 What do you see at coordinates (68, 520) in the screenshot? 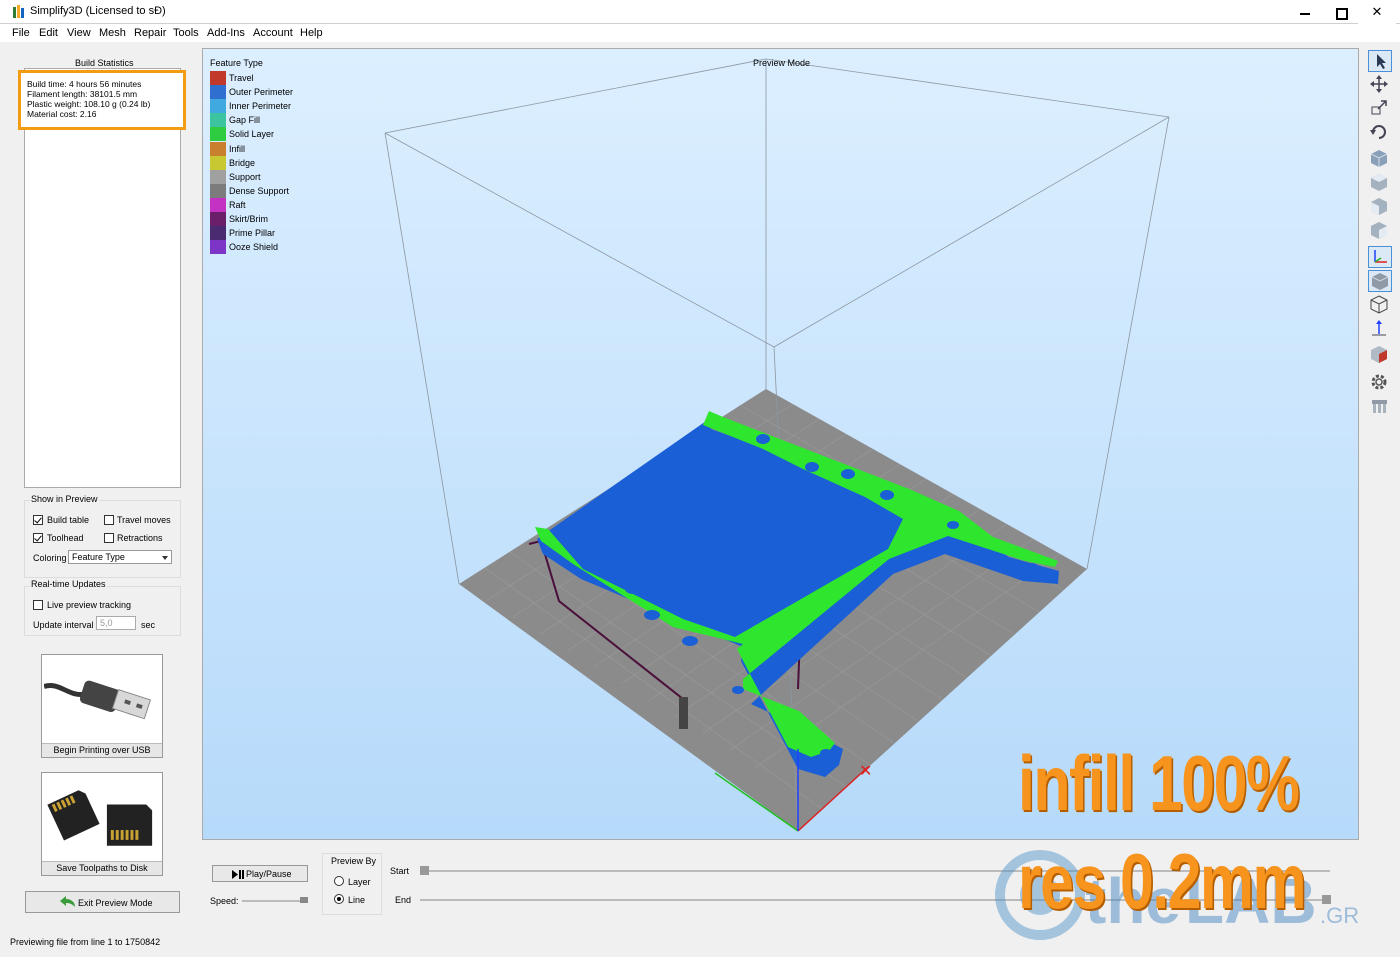
I see `build-table-label: Build table` at bounding box center [68, 520].